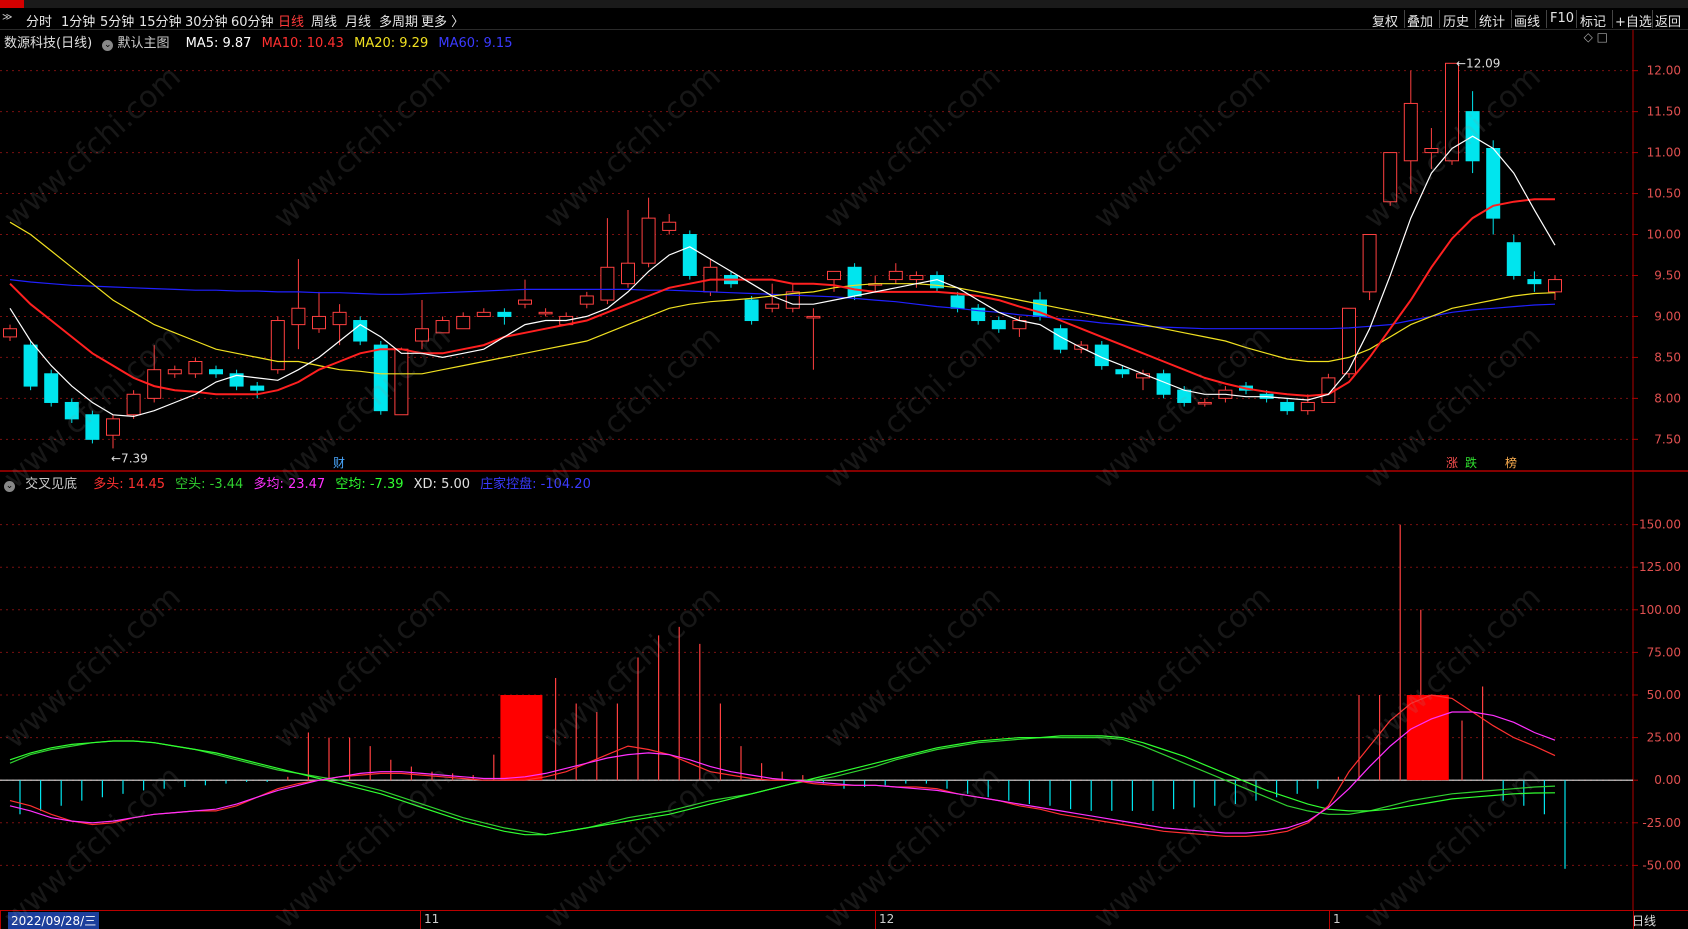  What do you see at coordinates (324, 20) in the screenshot?
I see `tab-weekly: 周线` at bounding box center [324, 20].